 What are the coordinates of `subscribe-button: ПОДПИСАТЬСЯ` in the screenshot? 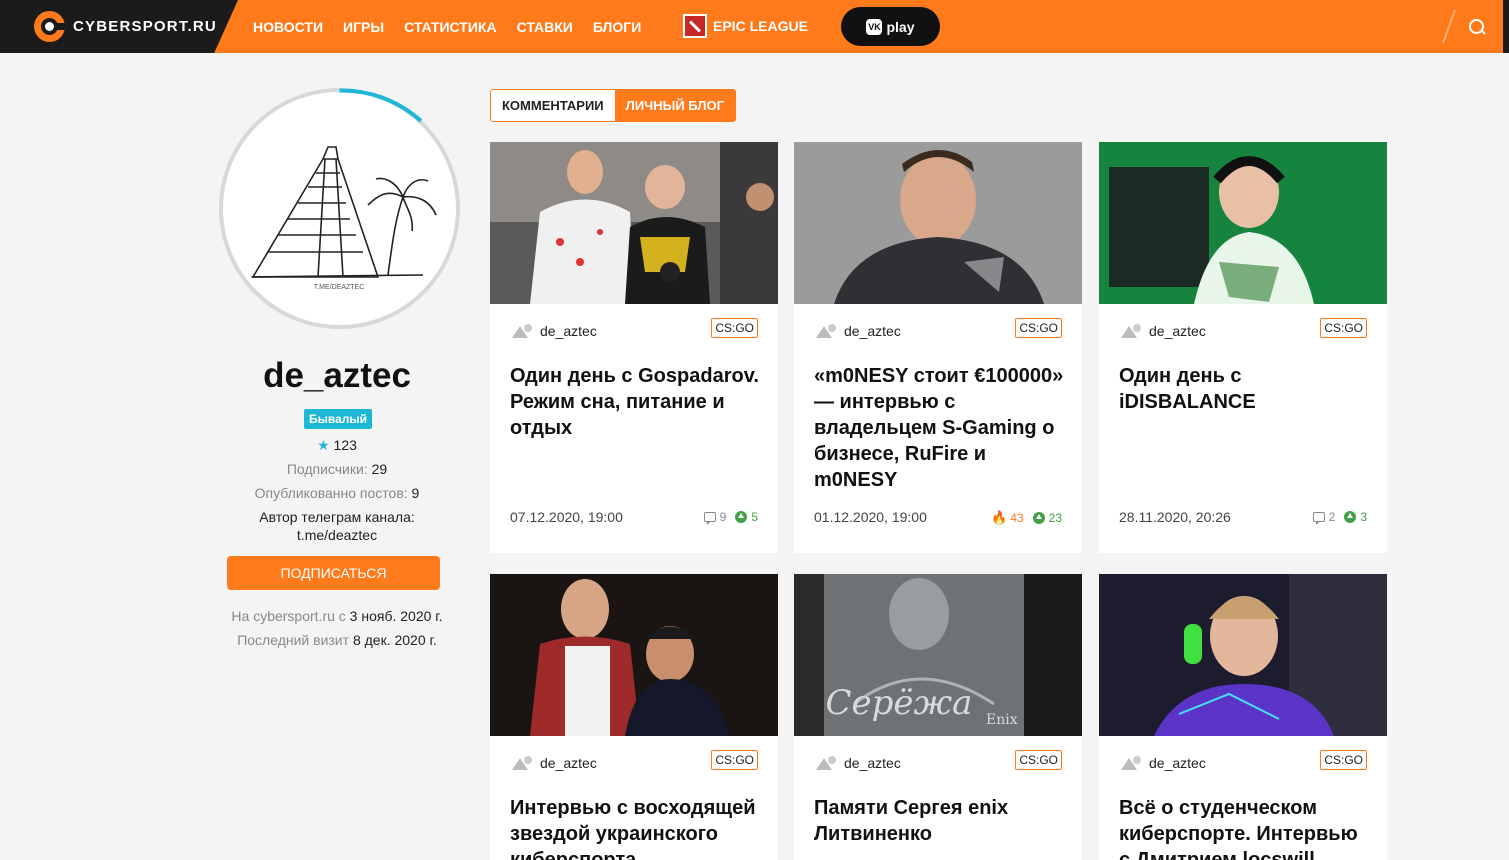 It's located at (333, 573).